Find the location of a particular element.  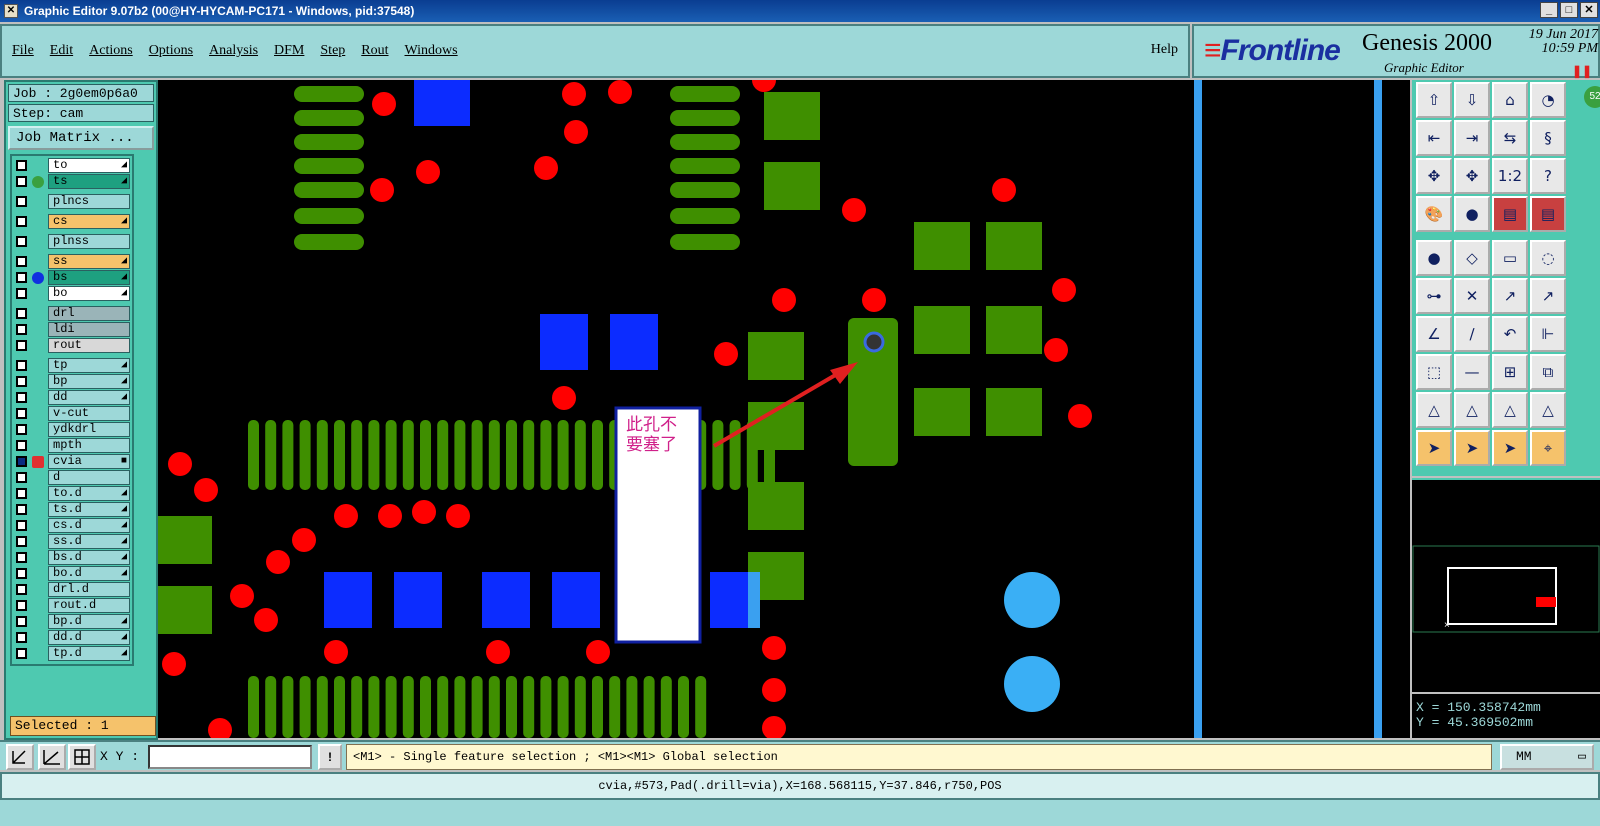

select-pointer-icon: ➤ is located at coordinates (1510, 448).